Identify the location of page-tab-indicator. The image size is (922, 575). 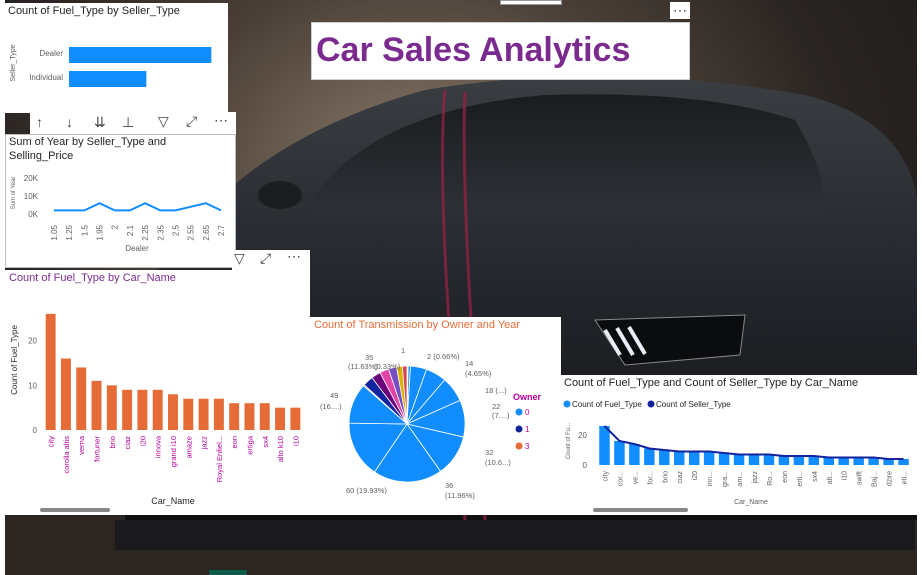
(228, 572).